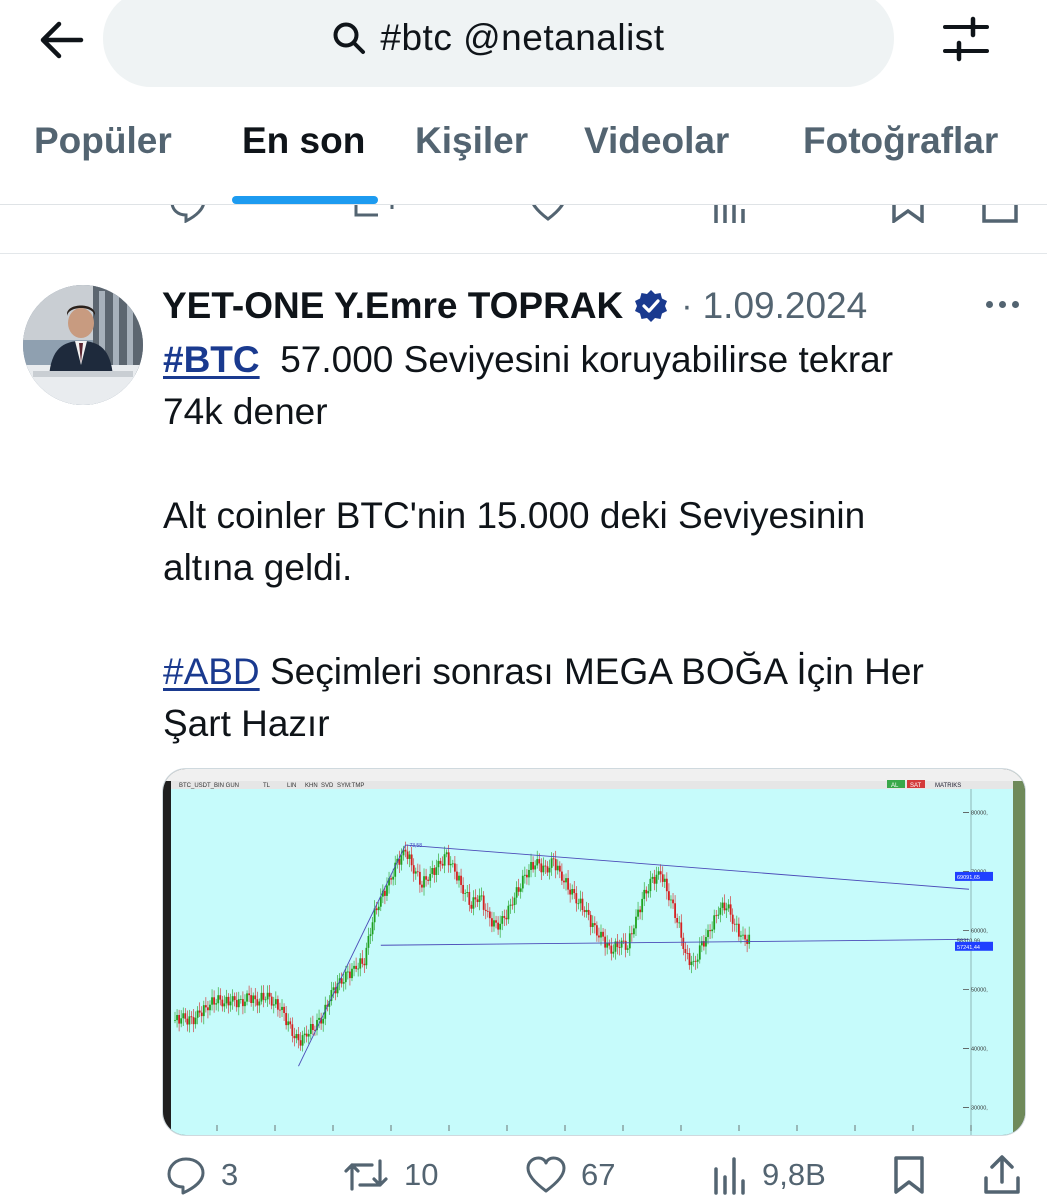  Describe the element at coordinates (909, 1175) in the screenshot. I see `bookmark-button` at that location.